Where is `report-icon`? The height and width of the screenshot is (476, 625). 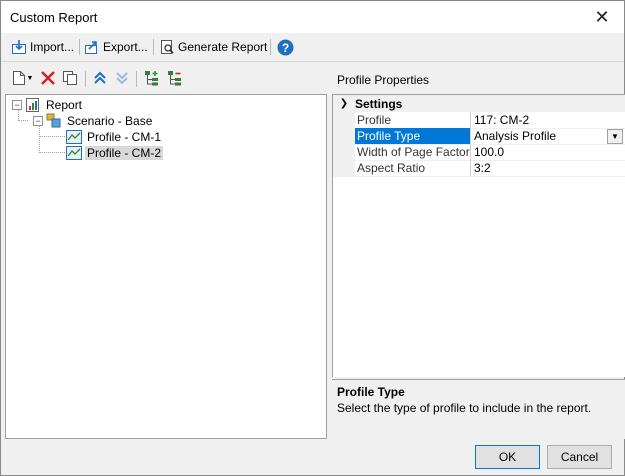
report-icon is located at coordinates (32, 105).